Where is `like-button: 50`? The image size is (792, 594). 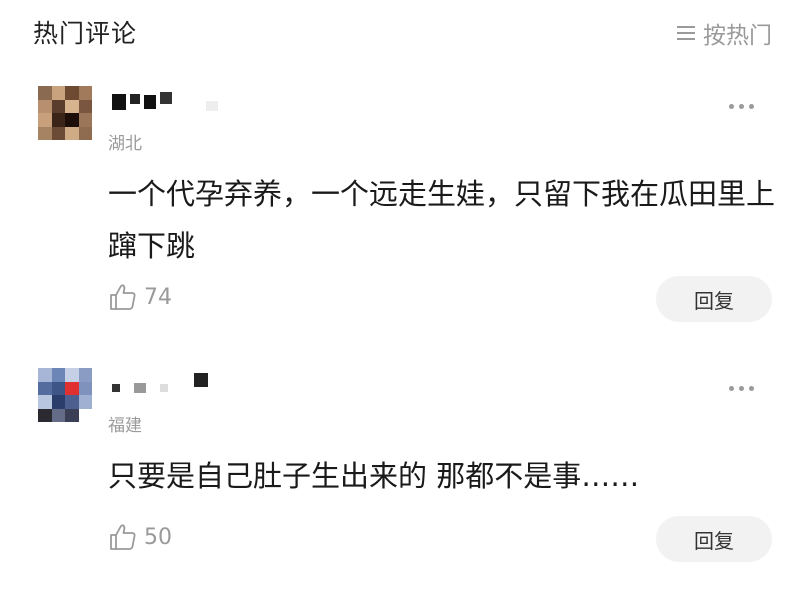 like-button: 50 is located at coordinates (140, 537).